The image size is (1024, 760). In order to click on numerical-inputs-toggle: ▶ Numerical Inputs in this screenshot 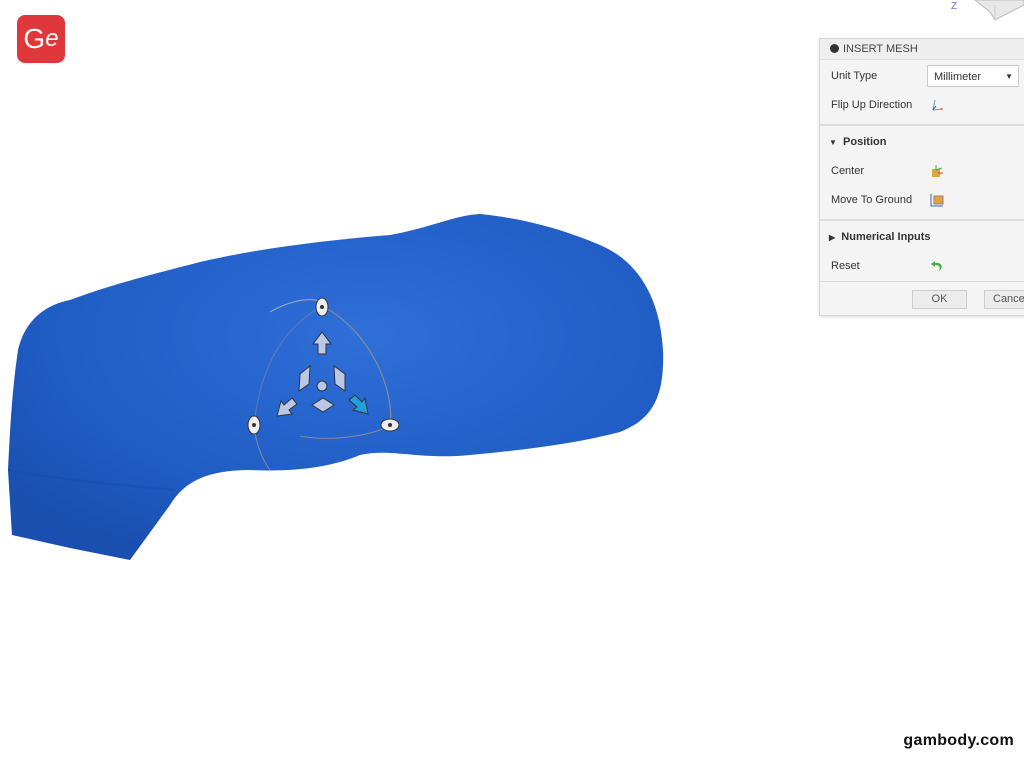, I will do `click(880, 237)`.